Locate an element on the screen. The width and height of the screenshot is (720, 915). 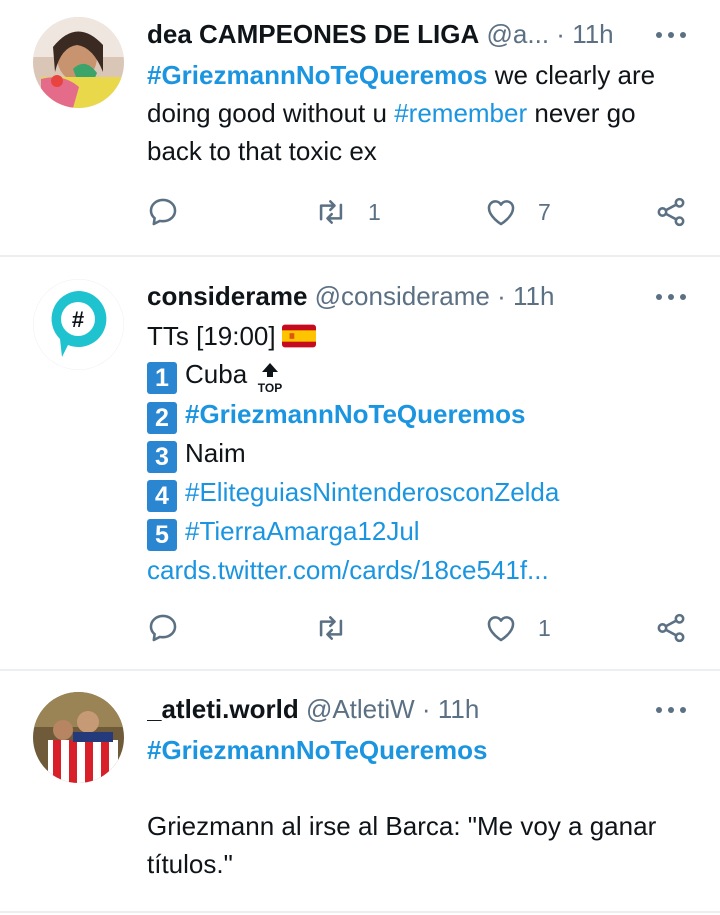
hashtag-link: #TierraAmarga12Jul is located at coordinates (302, 531).